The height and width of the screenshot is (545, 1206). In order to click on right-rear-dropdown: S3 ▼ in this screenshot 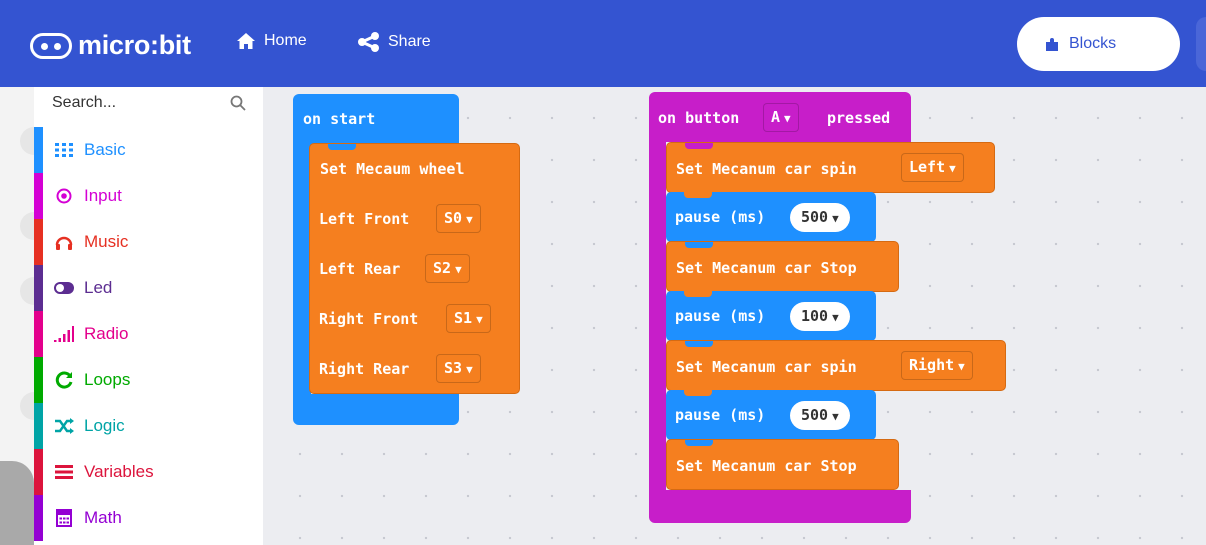, I will do `click(458, 368)`.